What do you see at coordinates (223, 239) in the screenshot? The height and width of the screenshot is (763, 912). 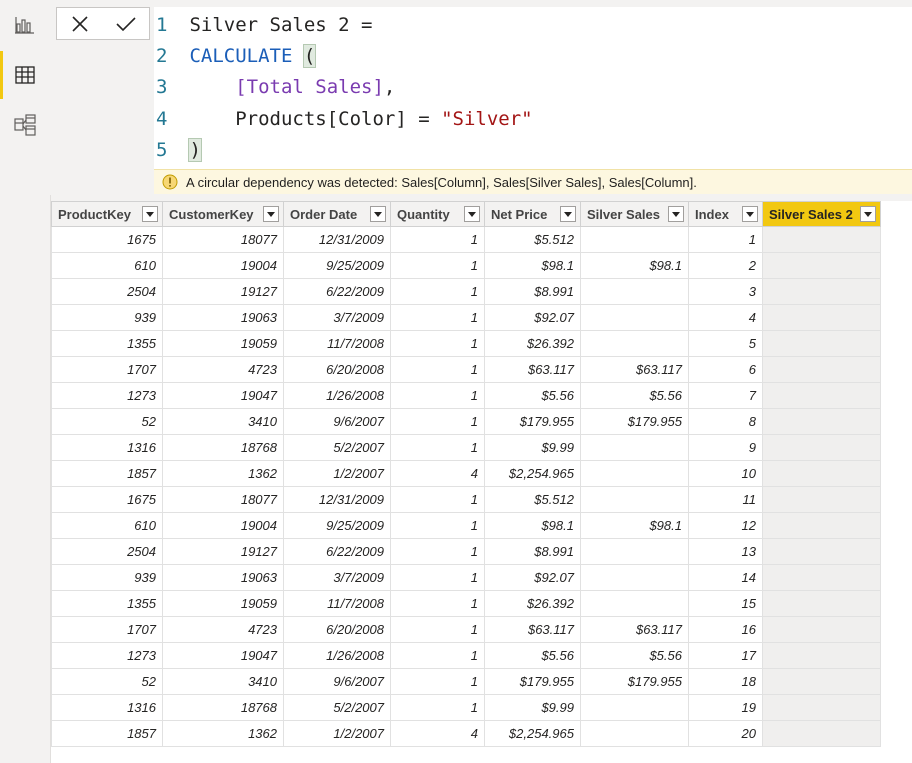 I see `table-cell: 18077` at bounding box center [223, 239].